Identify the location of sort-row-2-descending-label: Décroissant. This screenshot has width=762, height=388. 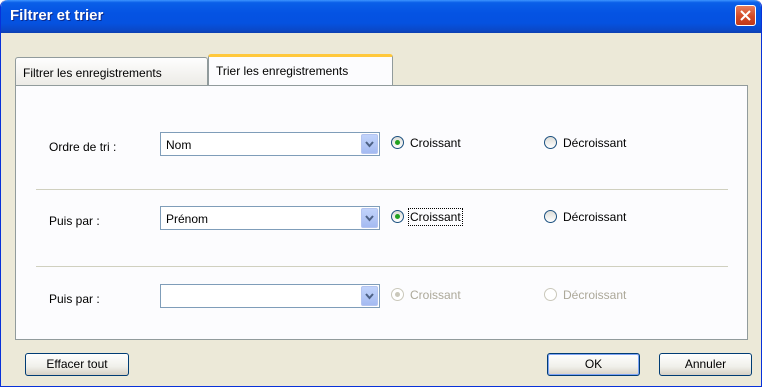
(595, 217).